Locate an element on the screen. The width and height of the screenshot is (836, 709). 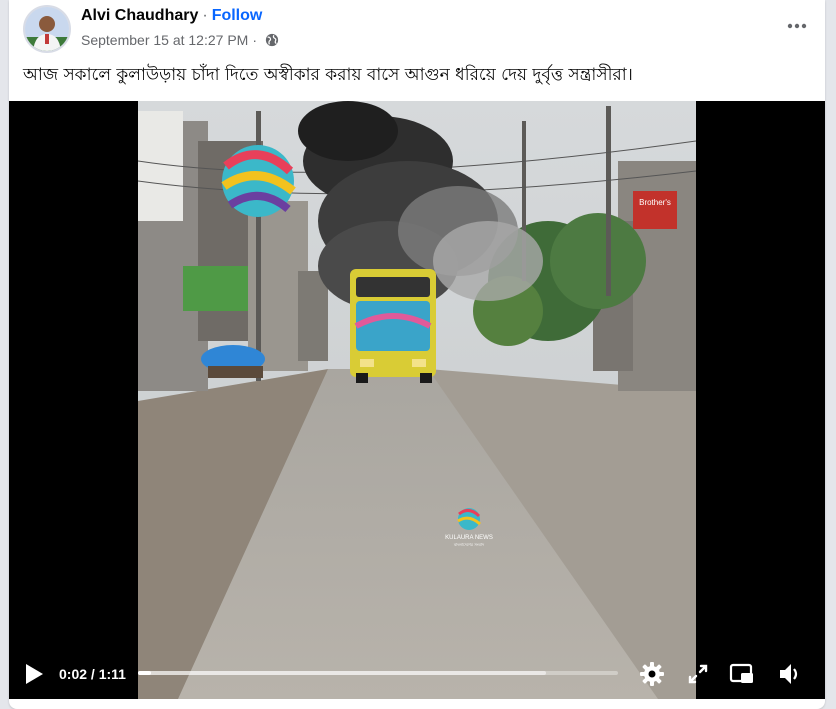
post-timestamp: September 15 at 12:27 PM is located at coordinates (164, 40).